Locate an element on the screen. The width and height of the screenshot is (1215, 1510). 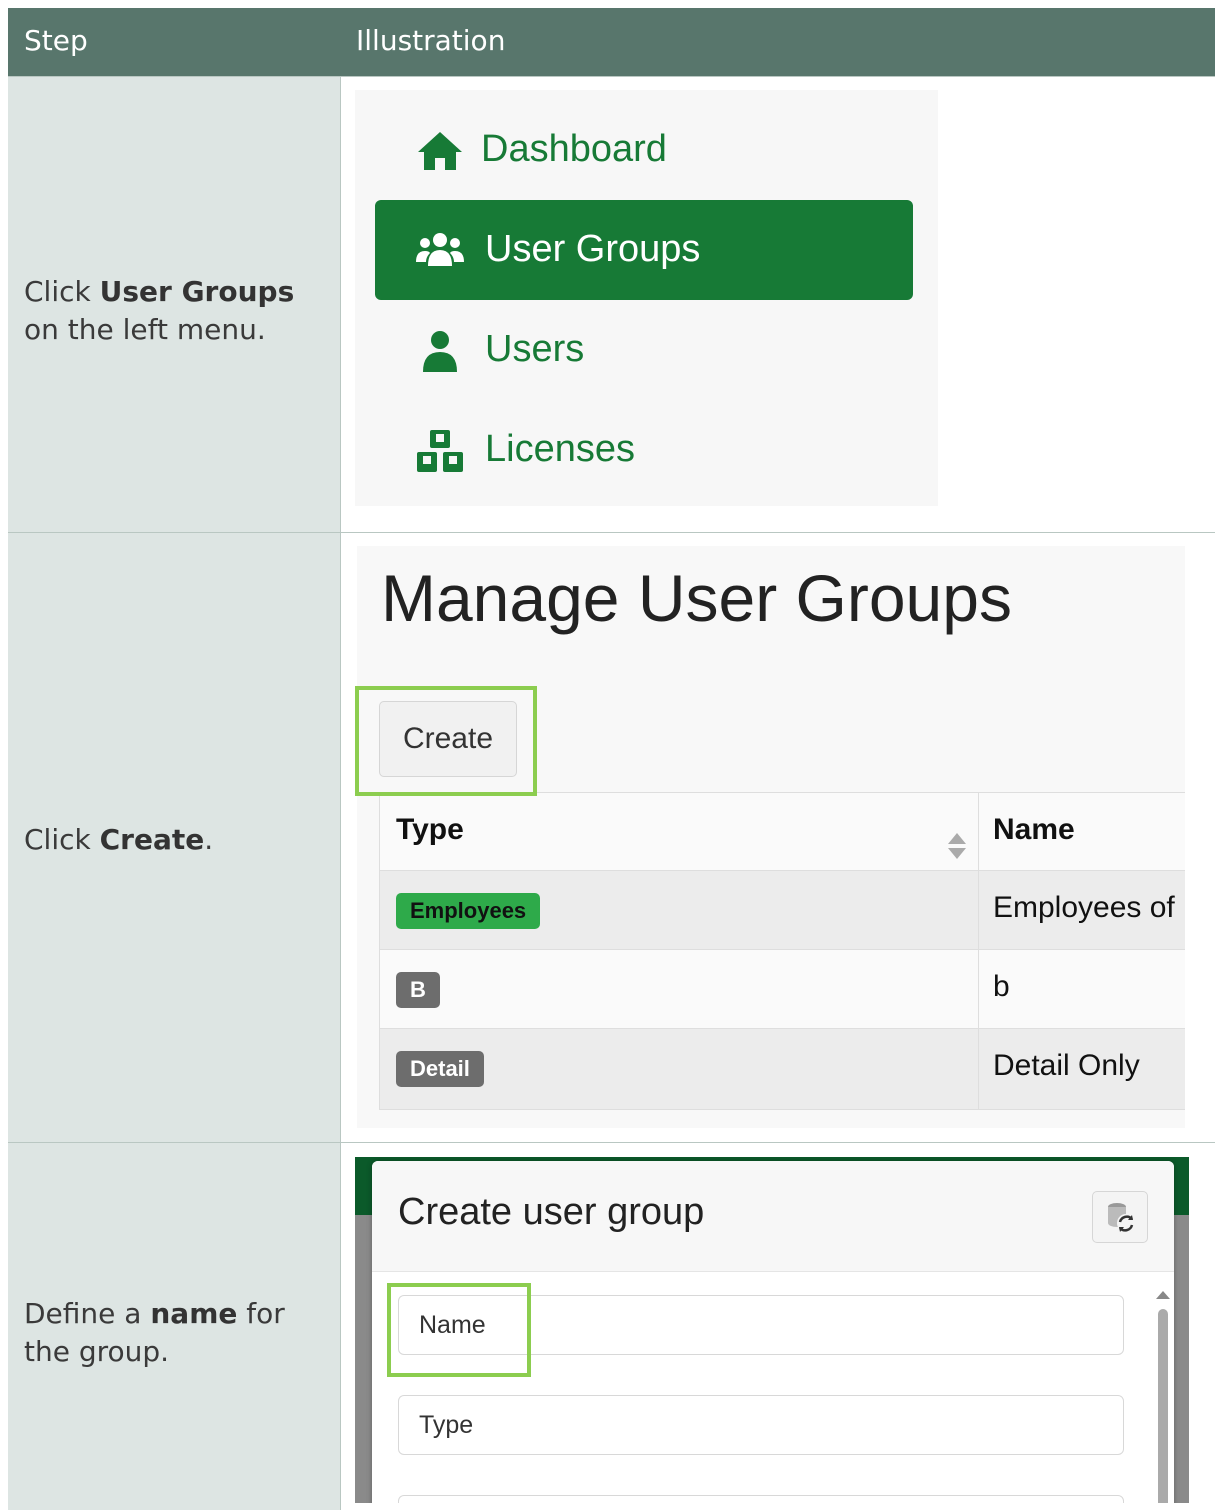
type-header: Type is located at coordinates (679, 831).